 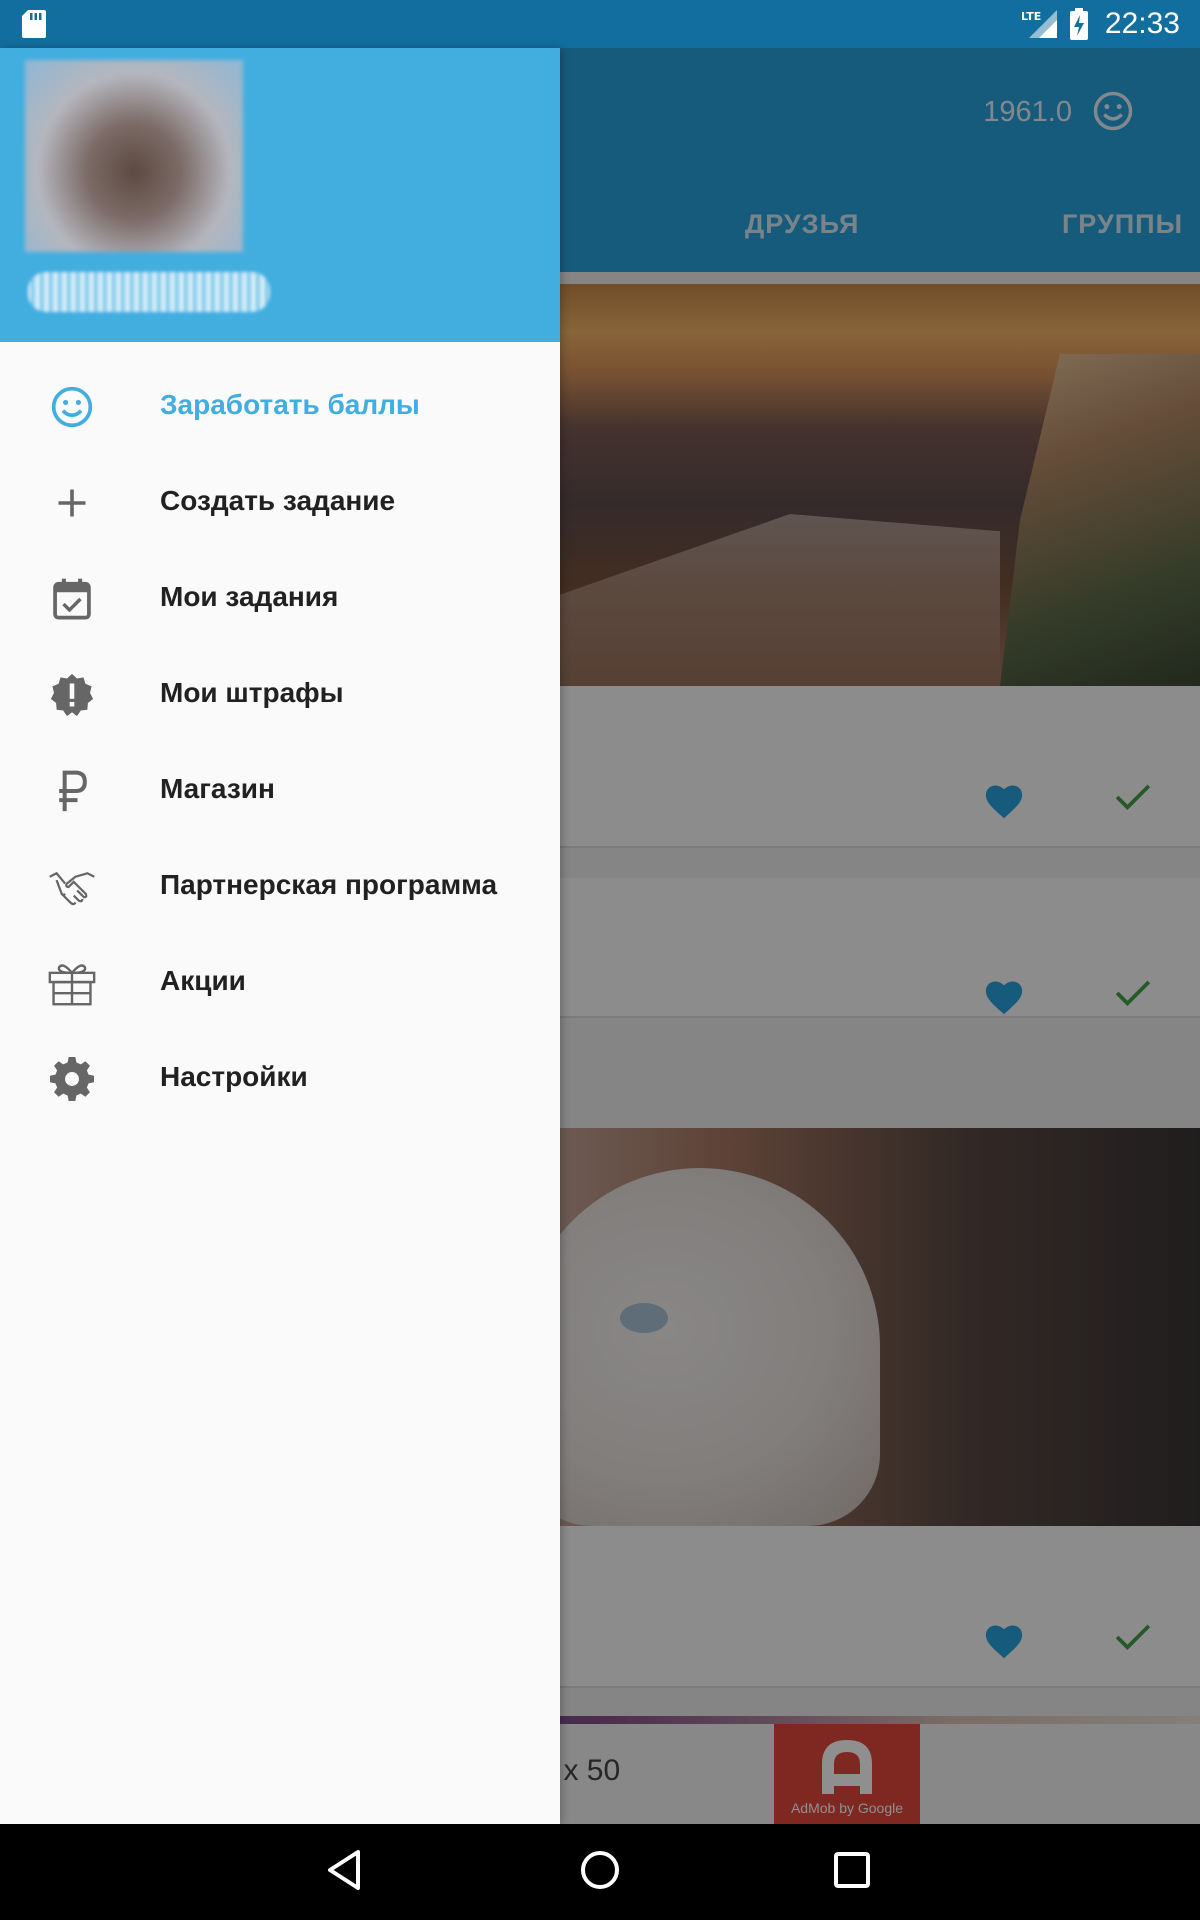 I want to click on ruble-icon, so click(x=72, y=791).